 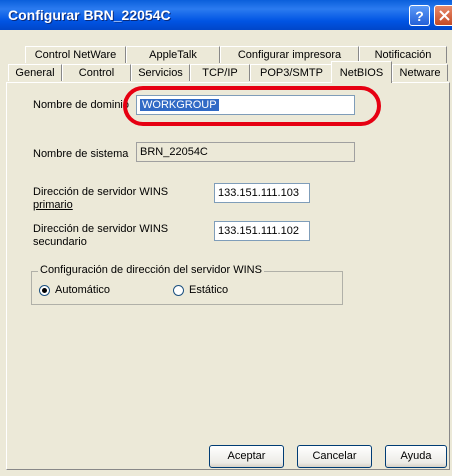 I want to click on title-bar: Configurar BRN_22054C ?, so click(x=226, y=15).